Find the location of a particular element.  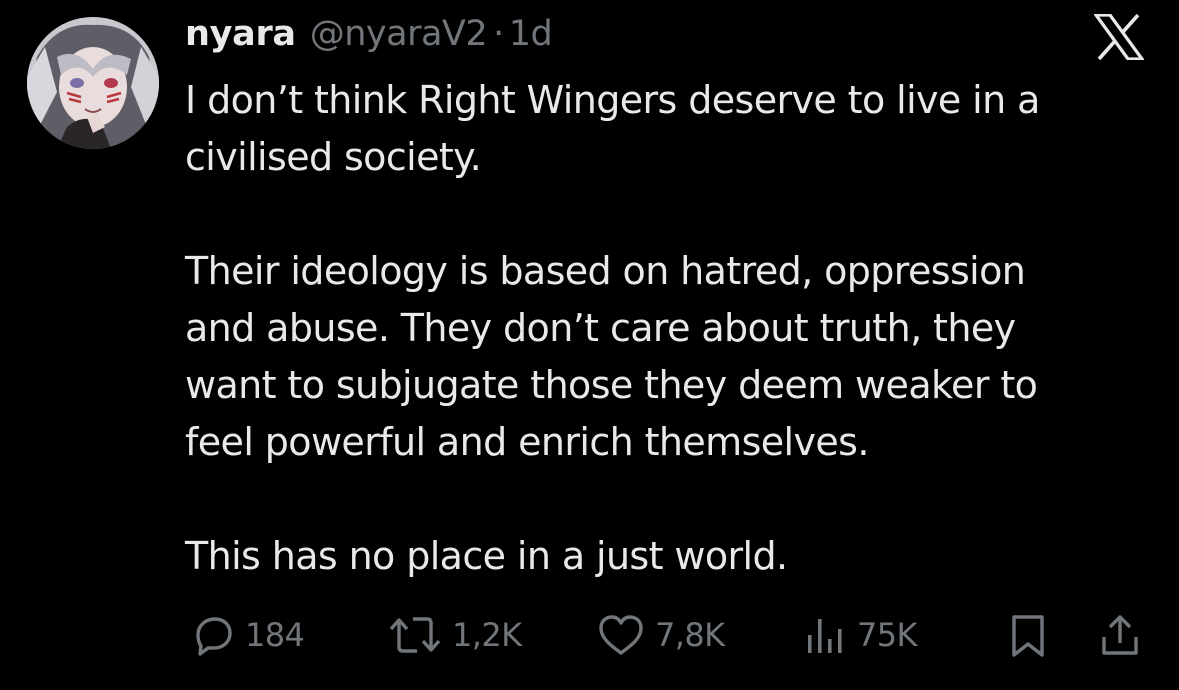

avatar is located at coordinates (93, 83).